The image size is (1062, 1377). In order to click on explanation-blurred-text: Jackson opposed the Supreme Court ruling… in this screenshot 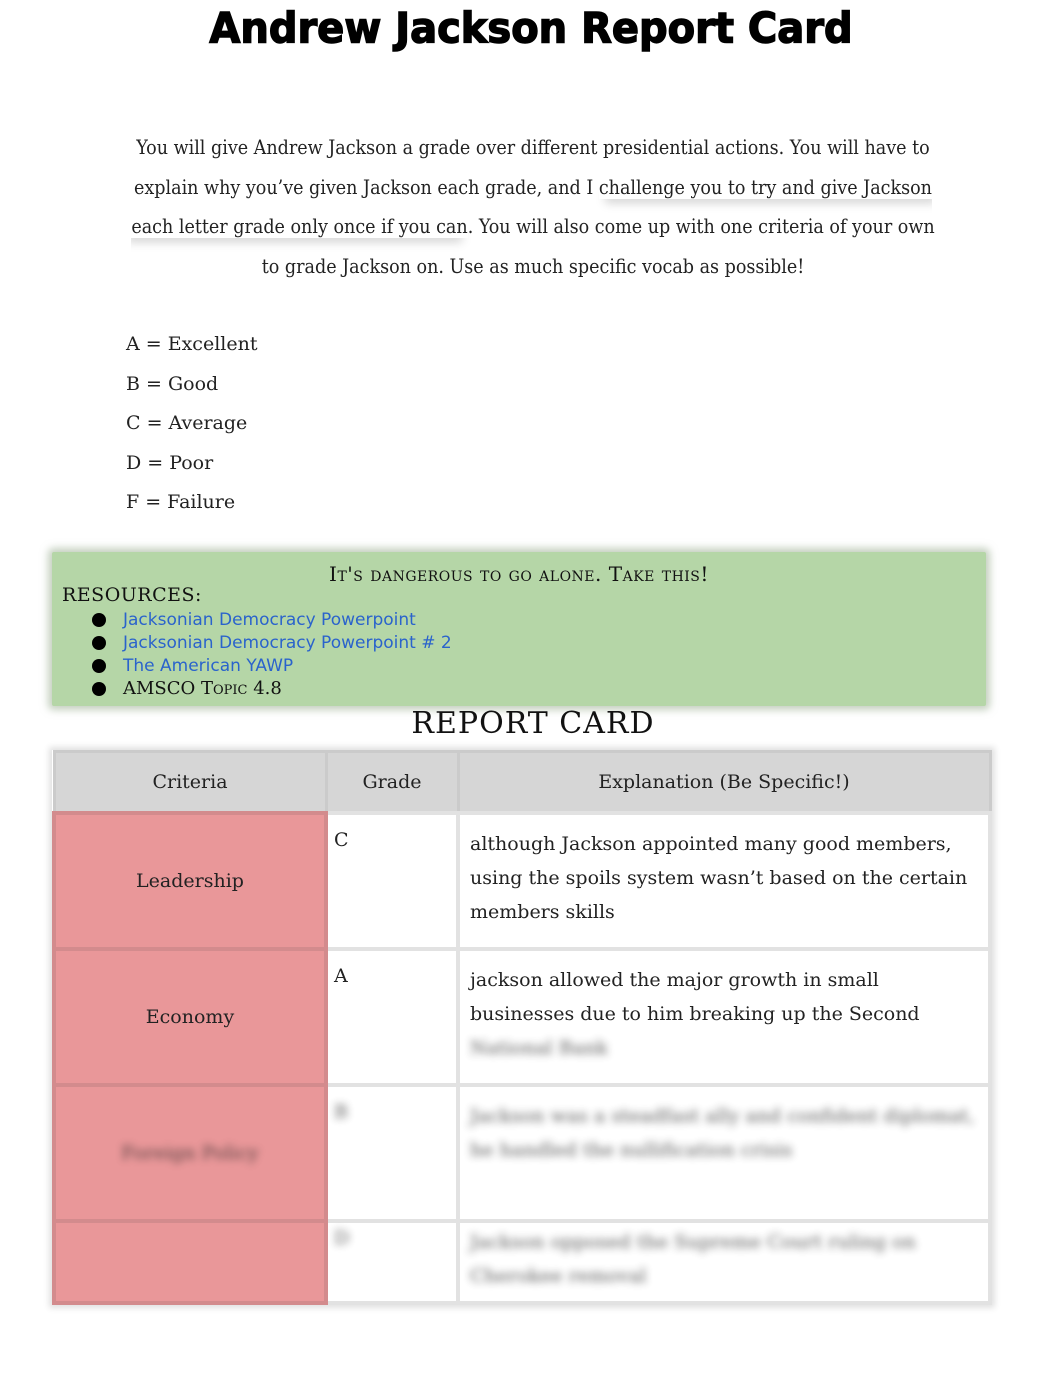, I will do `click(693, 1259)`.